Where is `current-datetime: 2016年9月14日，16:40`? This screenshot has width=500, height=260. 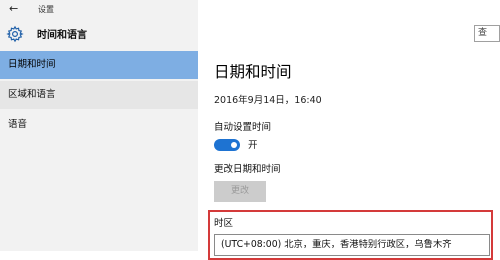
current-datetime: 2016年9月14日，16:40 is located at coordinates (268, 100).